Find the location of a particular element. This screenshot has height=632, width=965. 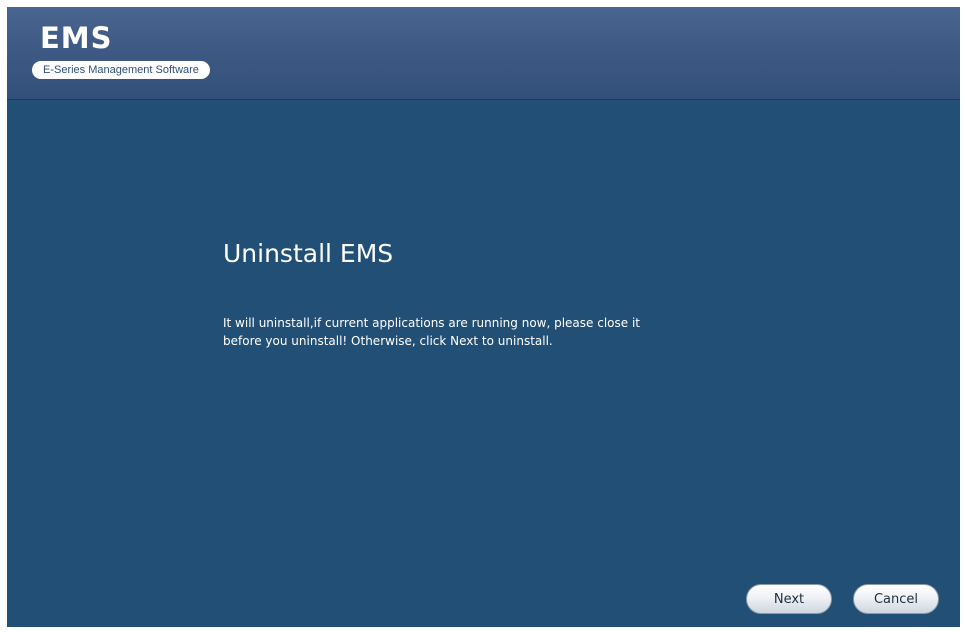

next-button: Next is located at coordinates (789, 599).